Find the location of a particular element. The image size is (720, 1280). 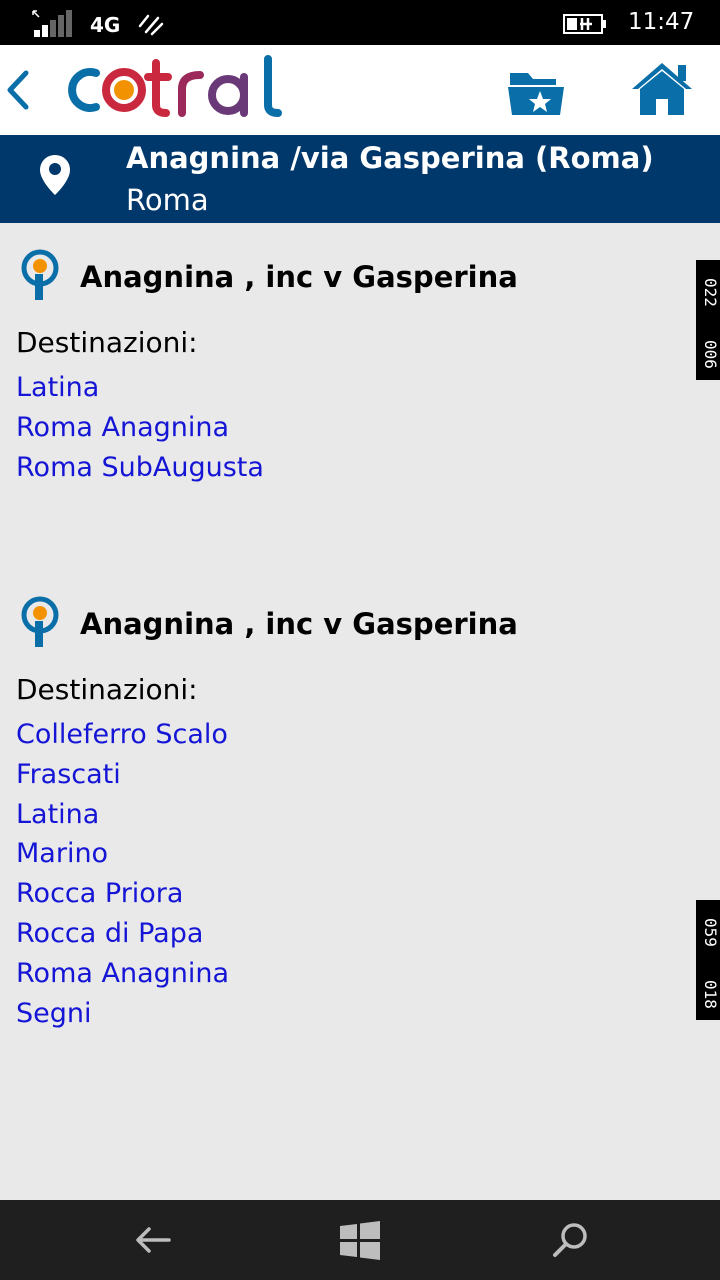

line-code: 018 is located at coordinates (710, 994).